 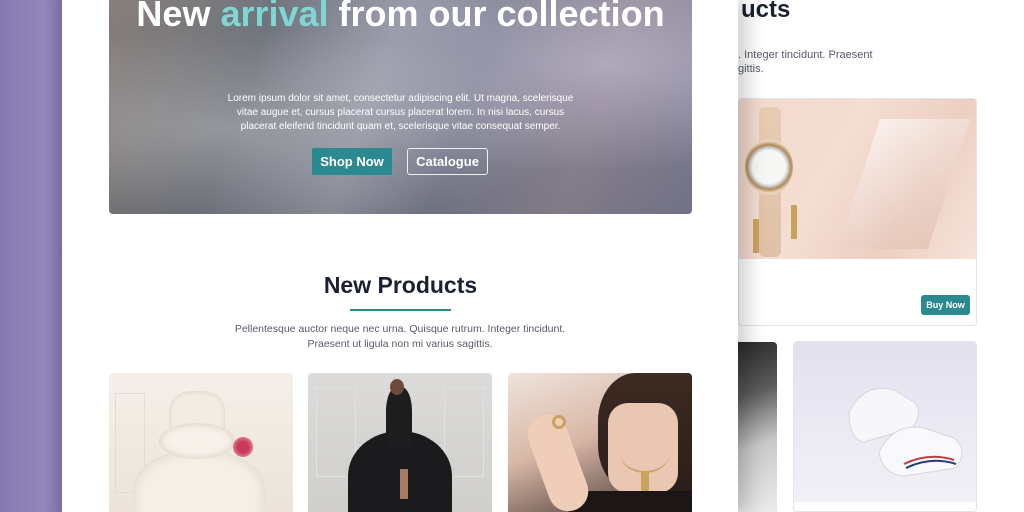 I want to click on product-card-bag, so click(x=757, y=427).